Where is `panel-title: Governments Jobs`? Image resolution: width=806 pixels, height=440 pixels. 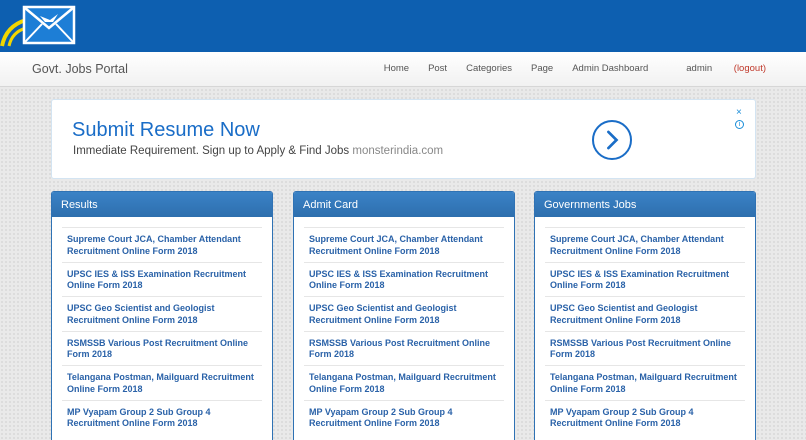
panel-title: Governments Jobs is located at coordinates (645, 204).